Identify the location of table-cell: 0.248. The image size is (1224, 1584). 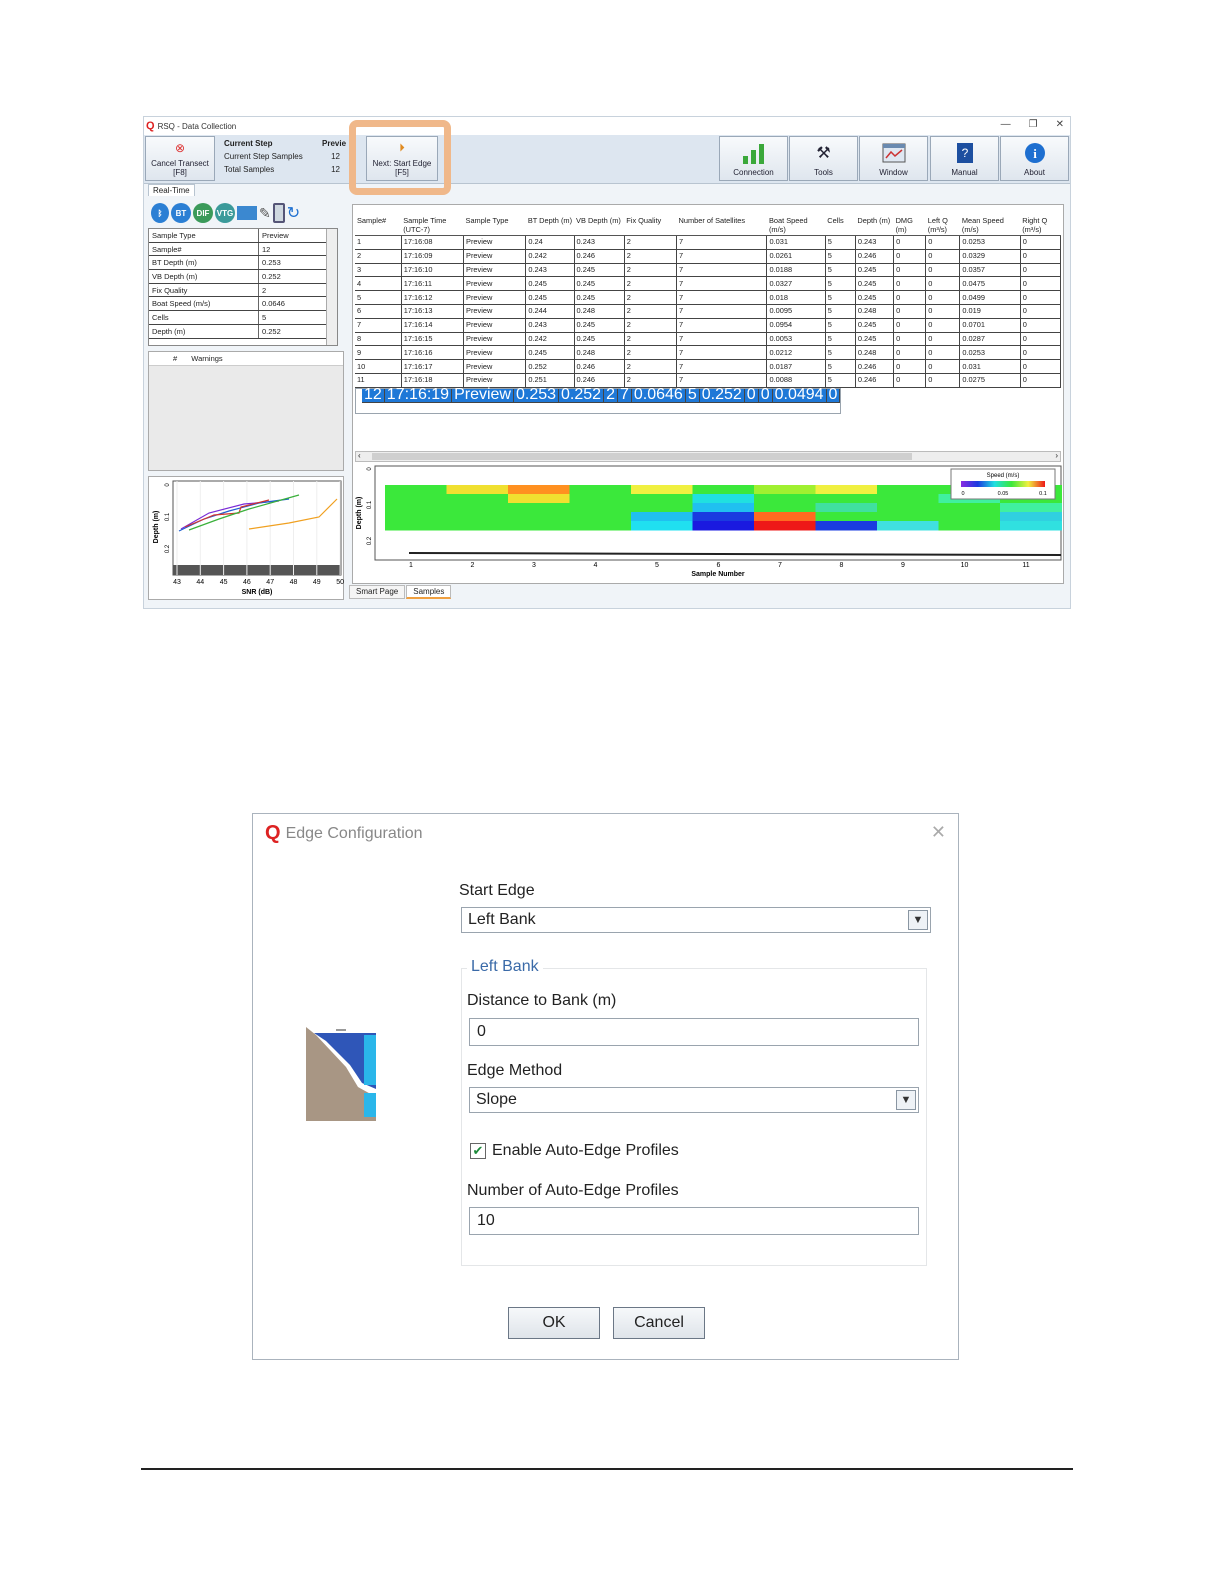
(875, 353).